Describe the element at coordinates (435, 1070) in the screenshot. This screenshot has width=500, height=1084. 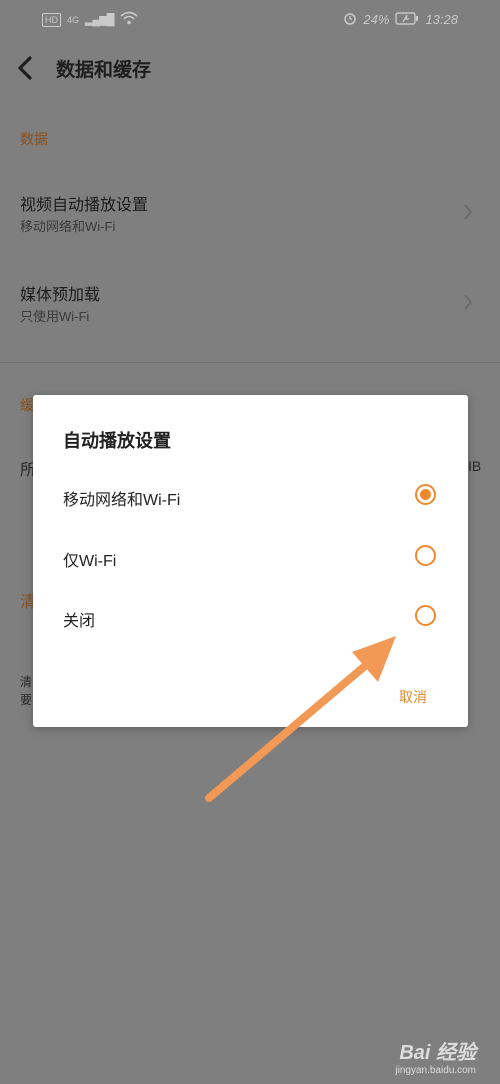
I see `watermark-url: jingyan.baidu.com` at that location.